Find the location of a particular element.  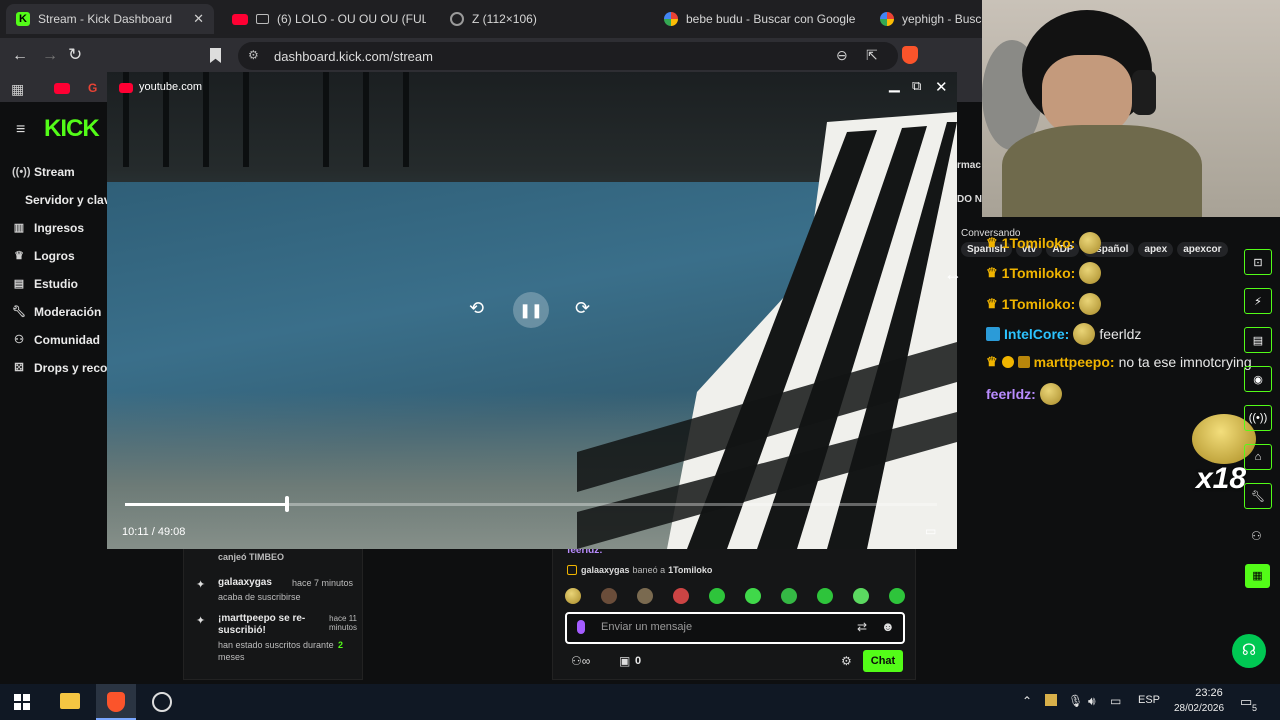

reload-icon: ↻ is located at coordinates (75, 55).